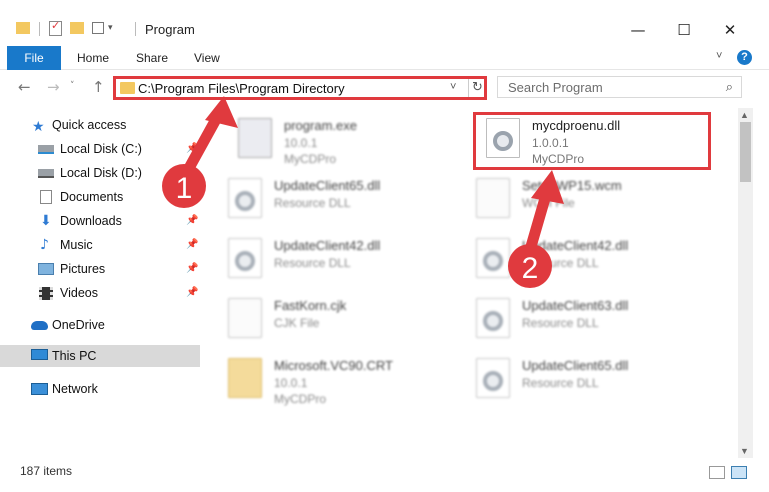  I want to click on ribbon-tabs: File Home Share View ˅ ?, so click(384, 57).